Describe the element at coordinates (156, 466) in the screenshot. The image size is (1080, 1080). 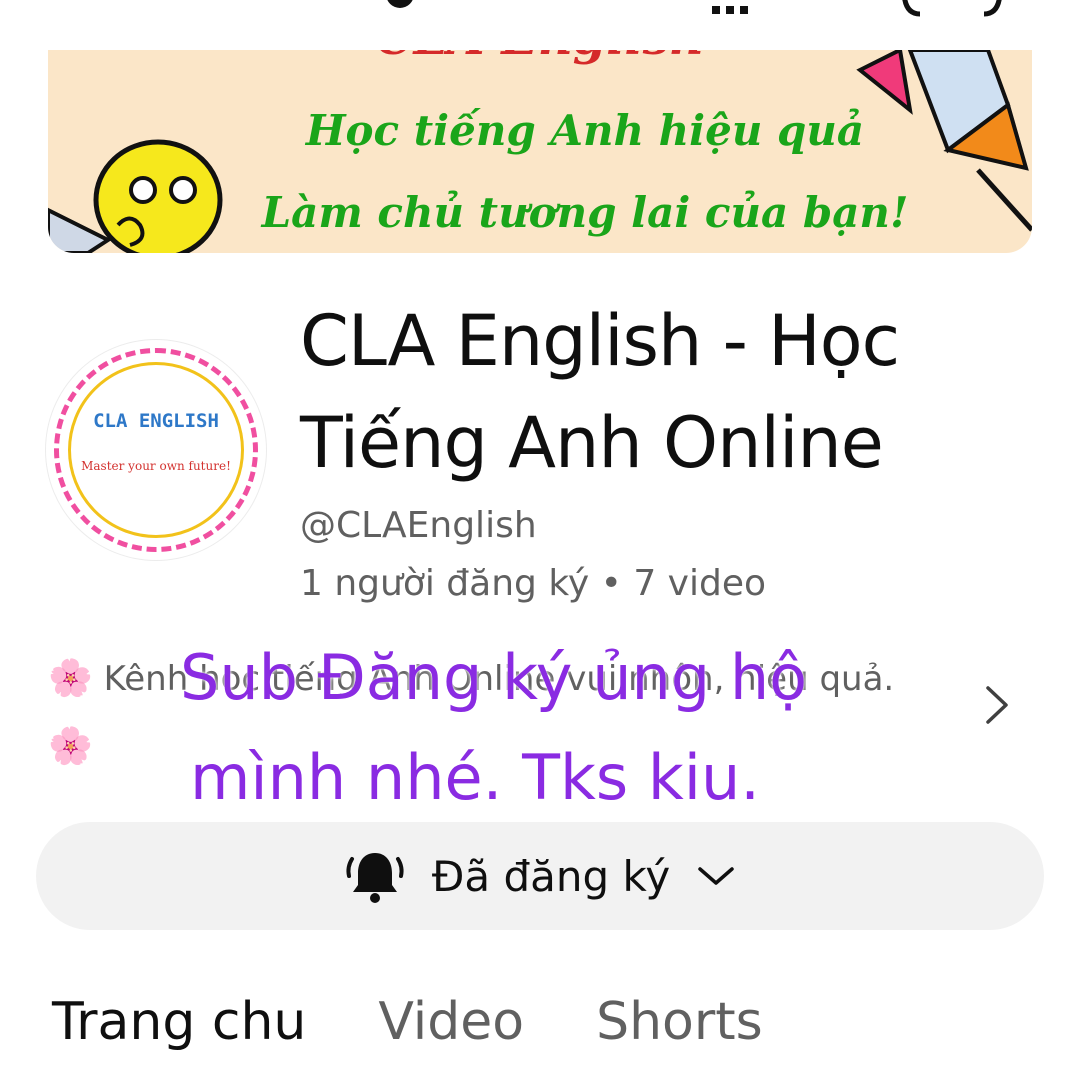
I see `avatar-subtitle: Master your own future!` at that location.